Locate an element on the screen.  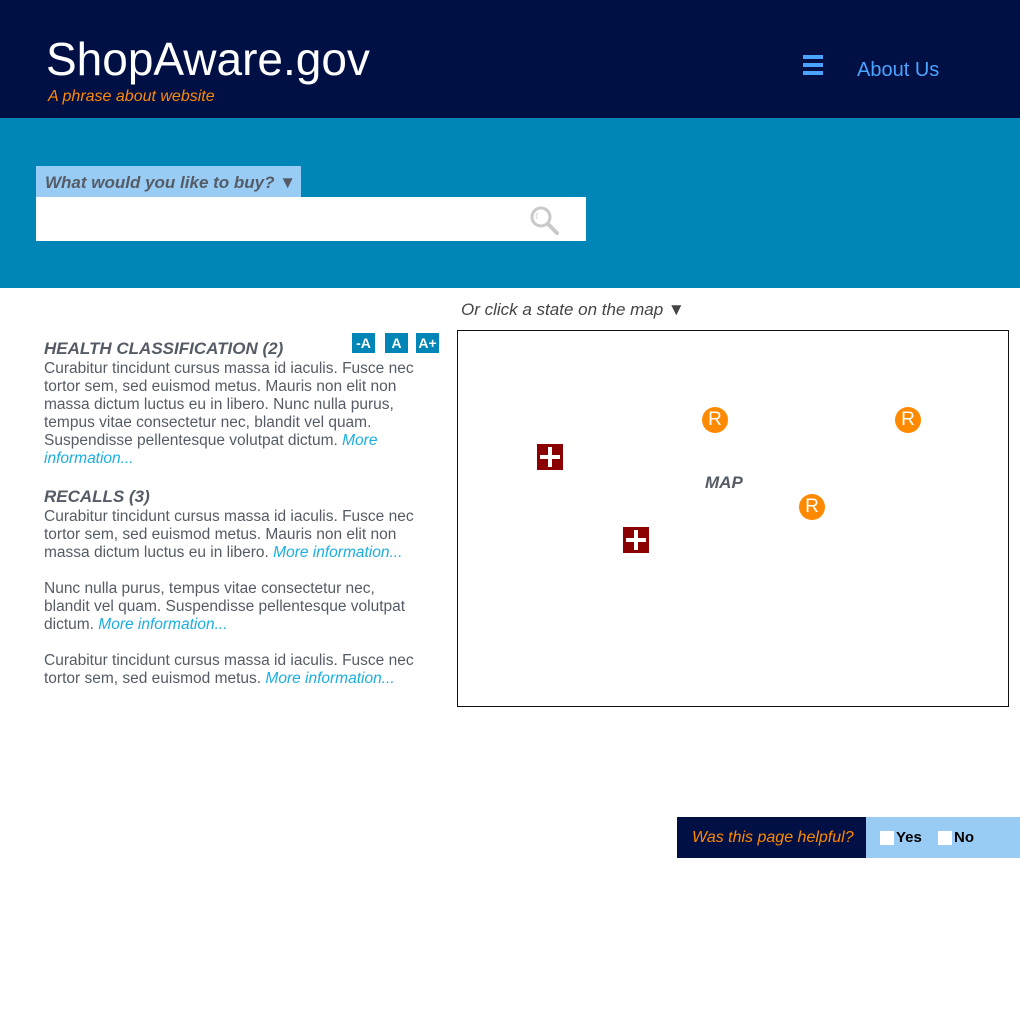
font-increase-button: A+ is located at coordinates (427, 343).